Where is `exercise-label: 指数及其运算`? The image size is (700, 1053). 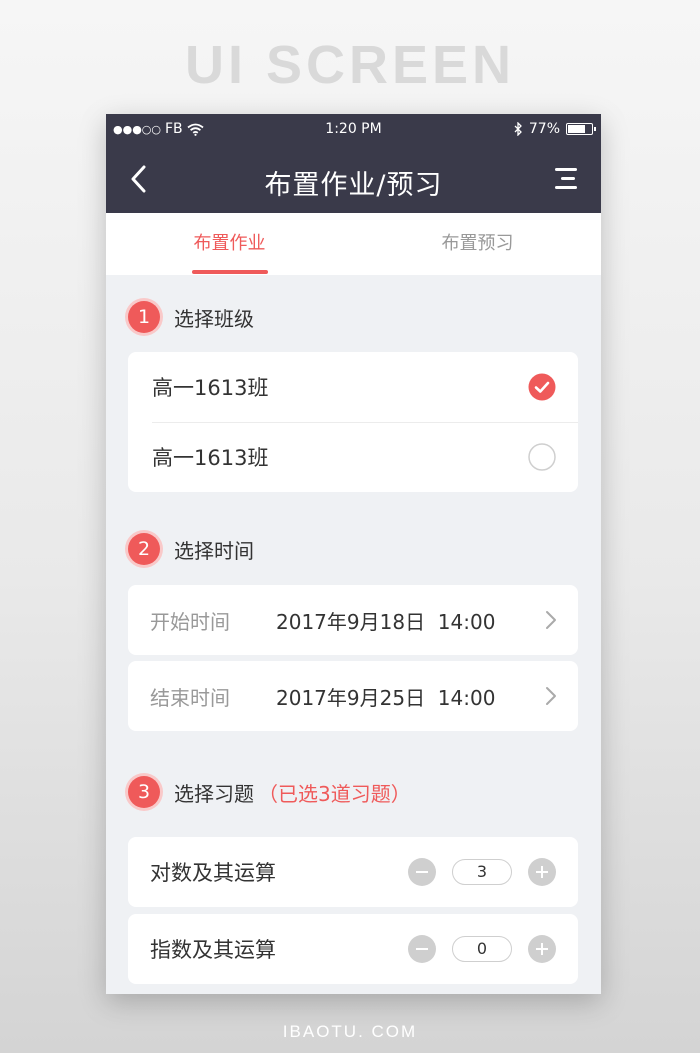 exercise-label: 指数及其运算 is located at coordinates (213, 950).